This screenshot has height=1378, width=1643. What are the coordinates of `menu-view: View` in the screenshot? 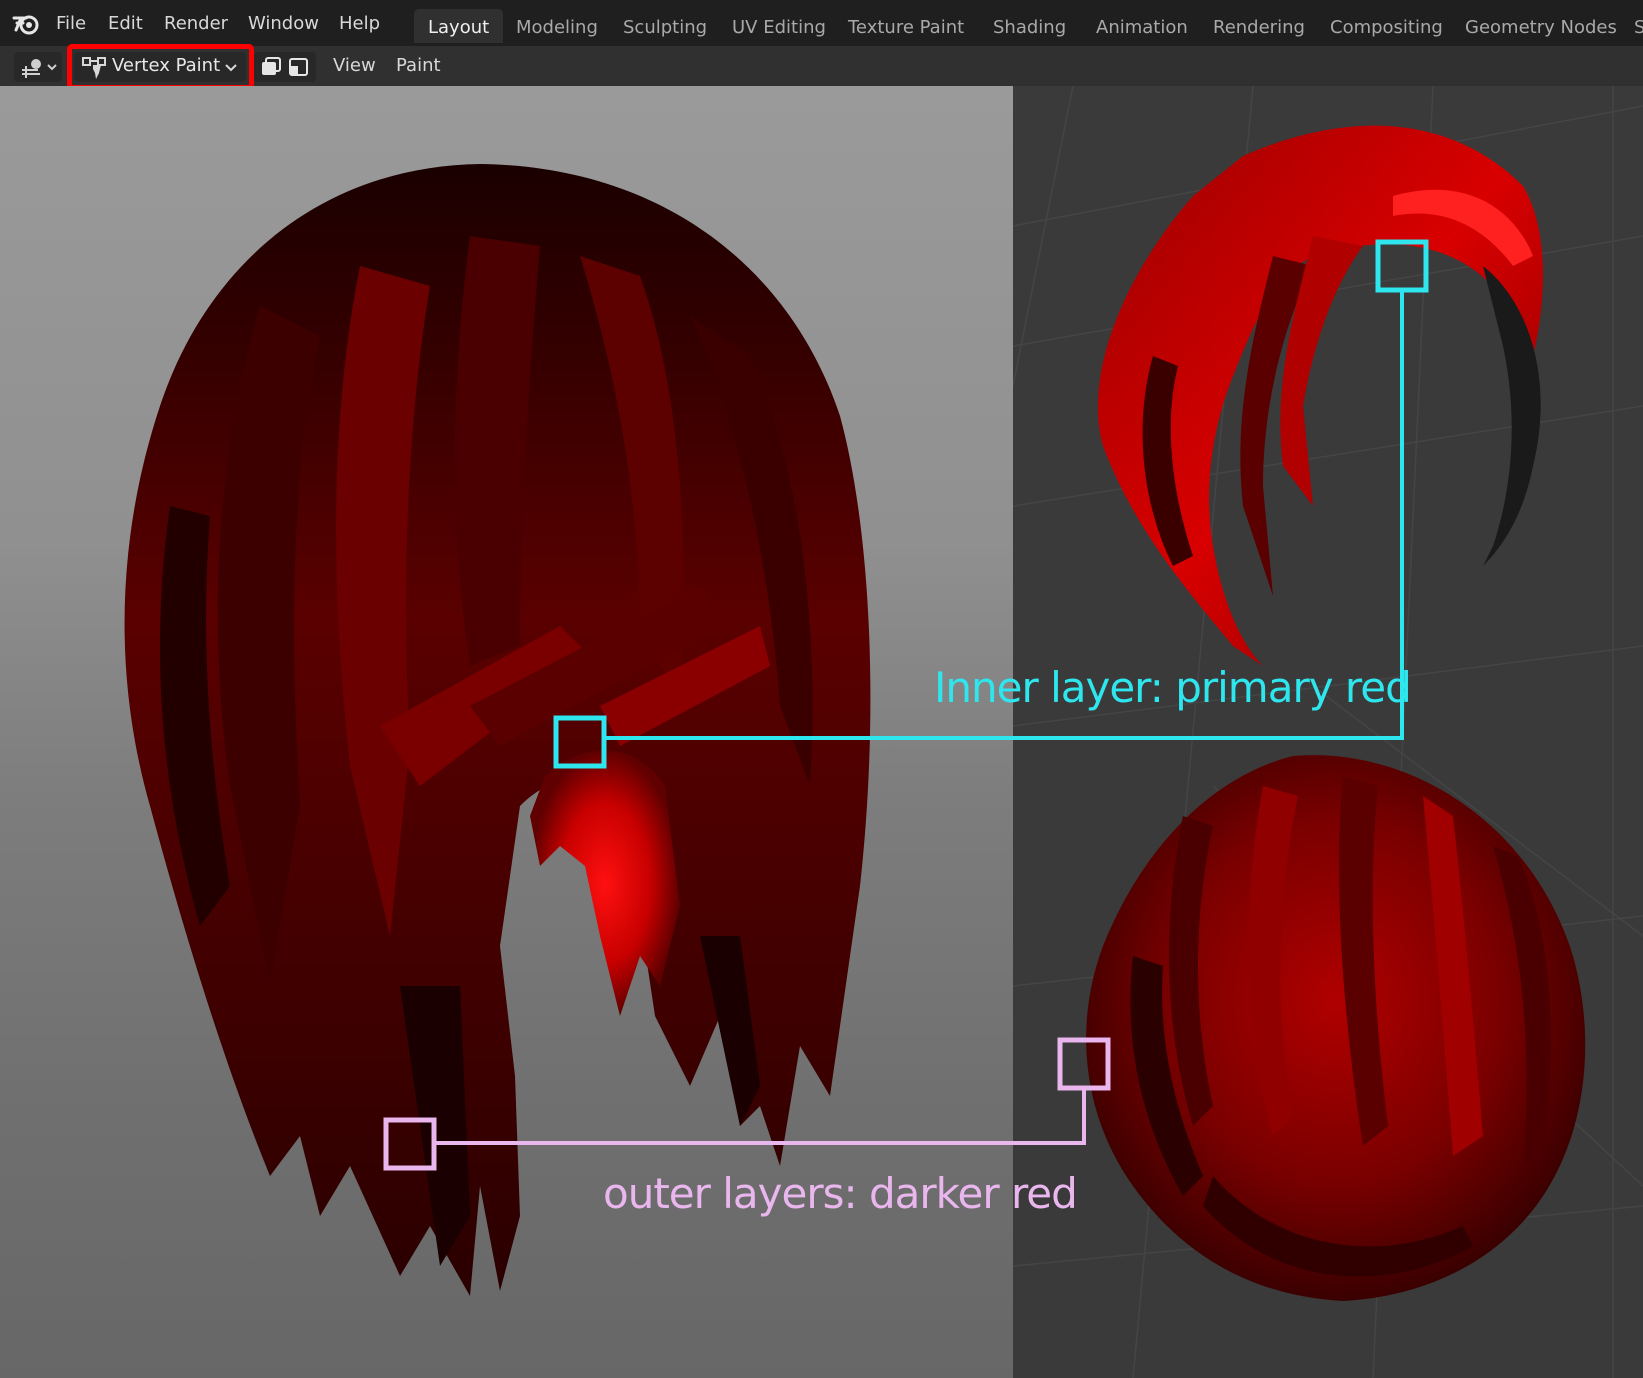 It's located at (354, 66).